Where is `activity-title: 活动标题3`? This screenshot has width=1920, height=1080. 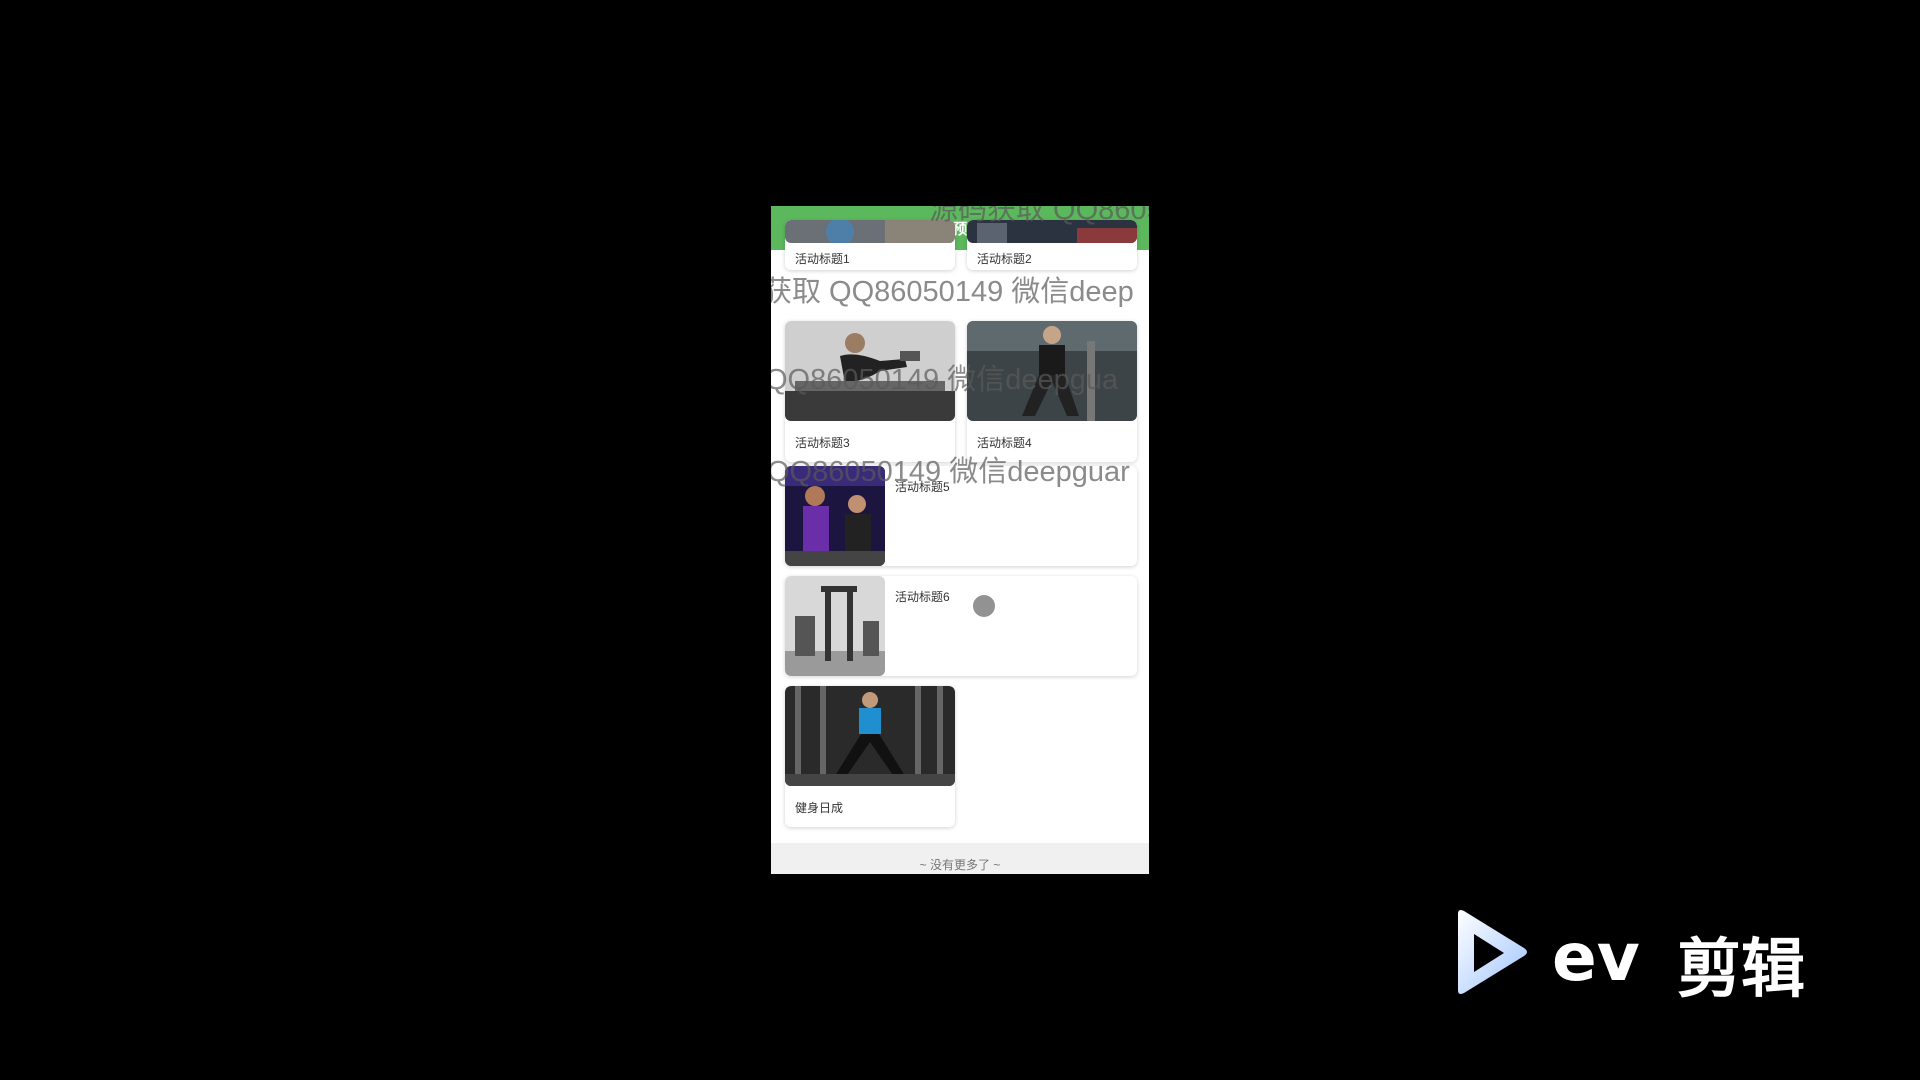
activity-title: 活动标题3 is located at coordinates (822, 443).